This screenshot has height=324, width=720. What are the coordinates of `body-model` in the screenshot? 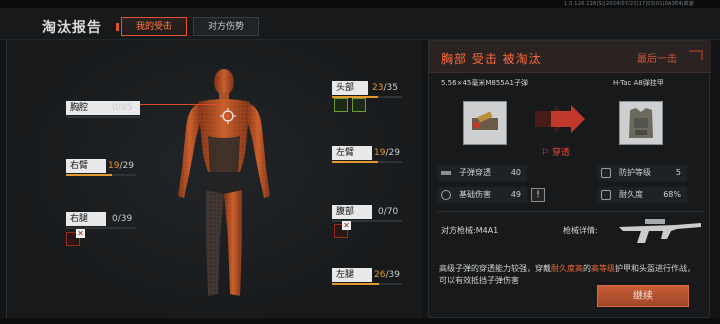 It's located at (224, 182).